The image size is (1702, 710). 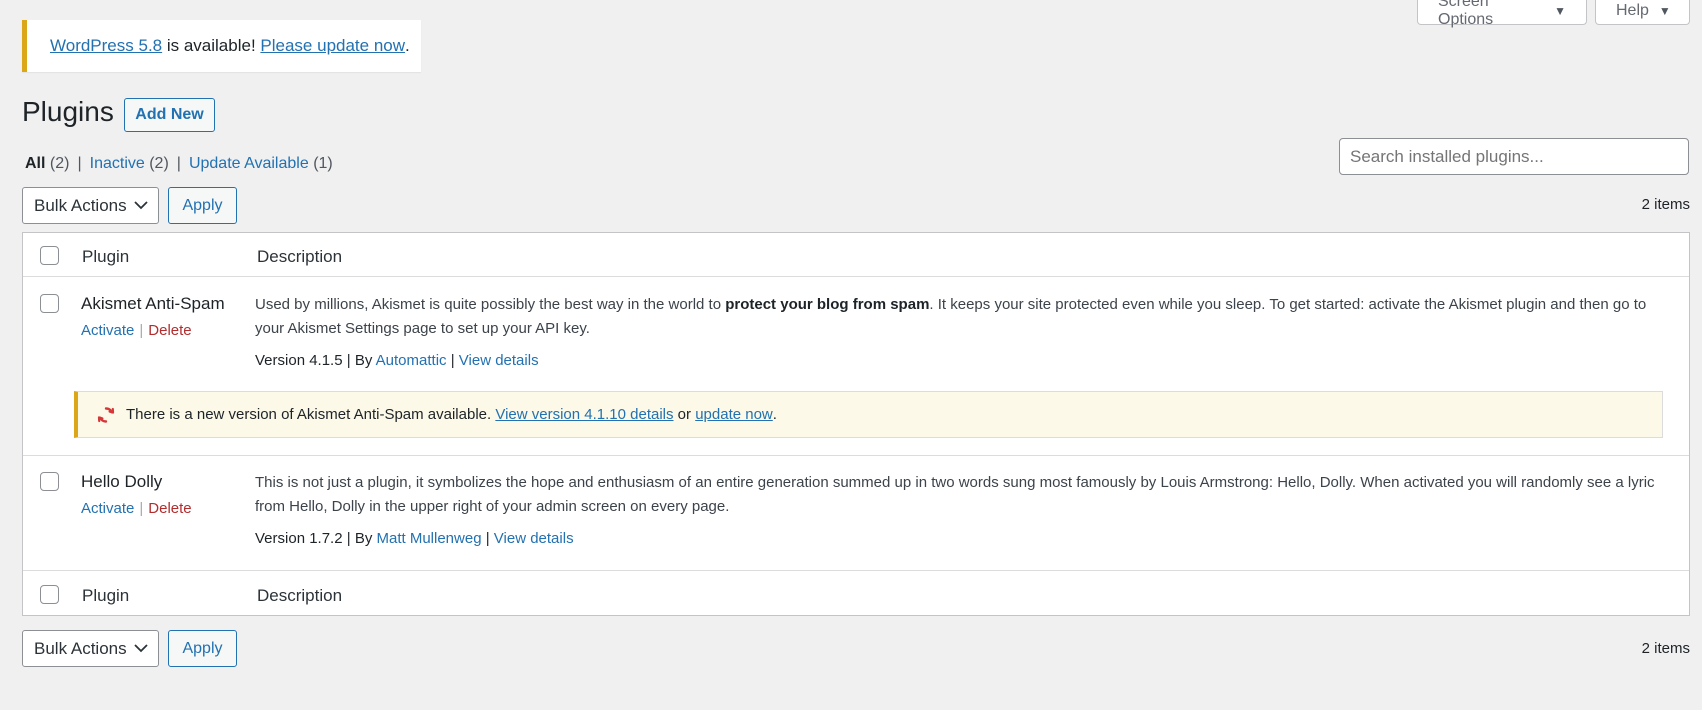 What do you see at coordinates (35, 163) in the screenshot?
I see `filter-all-label: All` at bounding box center [35, 163].